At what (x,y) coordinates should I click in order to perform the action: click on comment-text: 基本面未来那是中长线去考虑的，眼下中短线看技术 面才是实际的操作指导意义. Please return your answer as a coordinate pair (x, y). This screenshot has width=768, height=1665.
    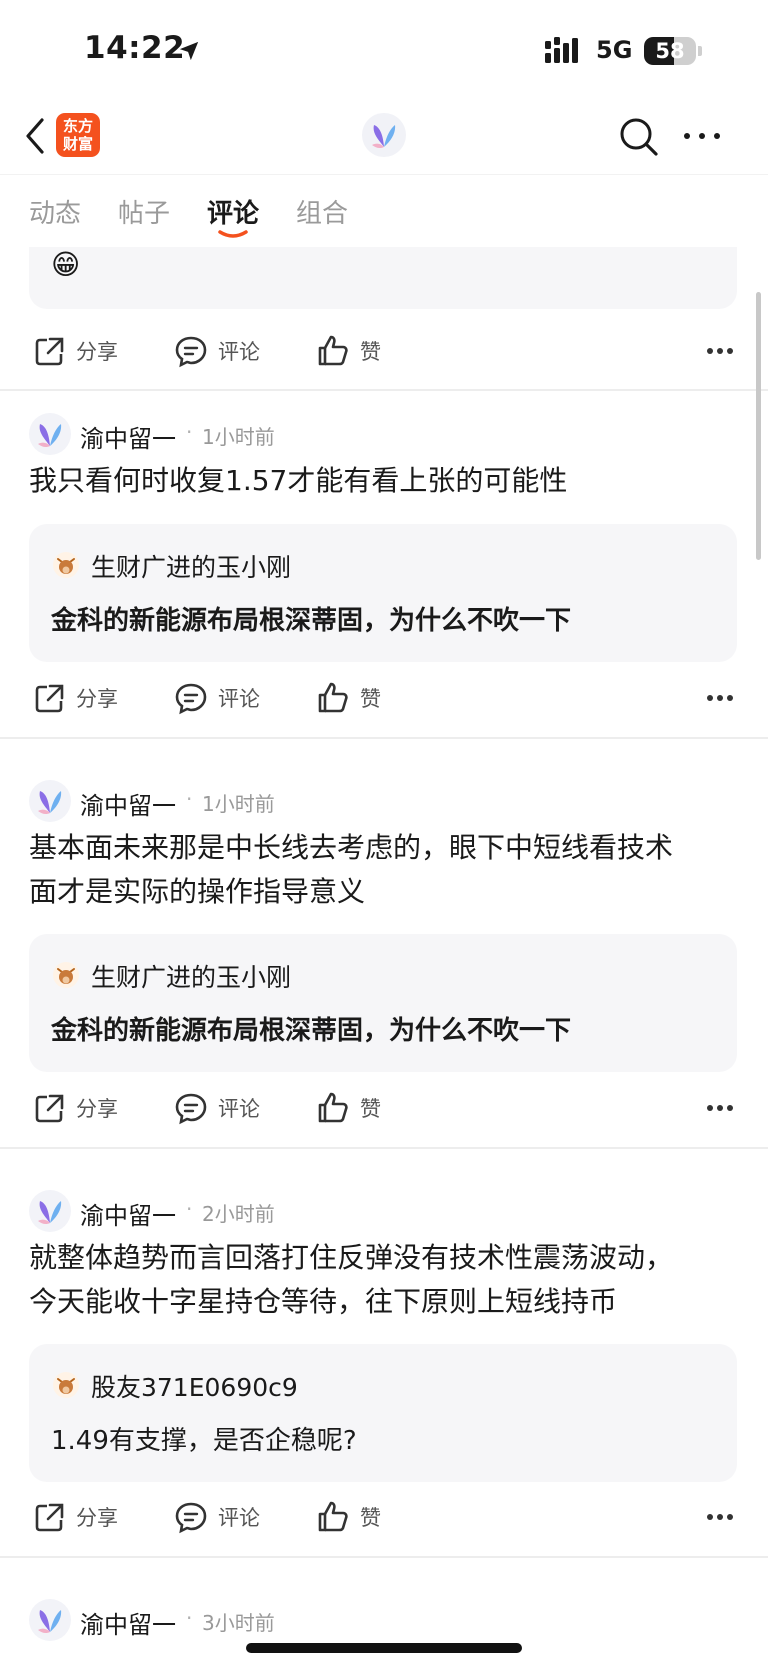
    Looking at the image, I should click on (385, 870).